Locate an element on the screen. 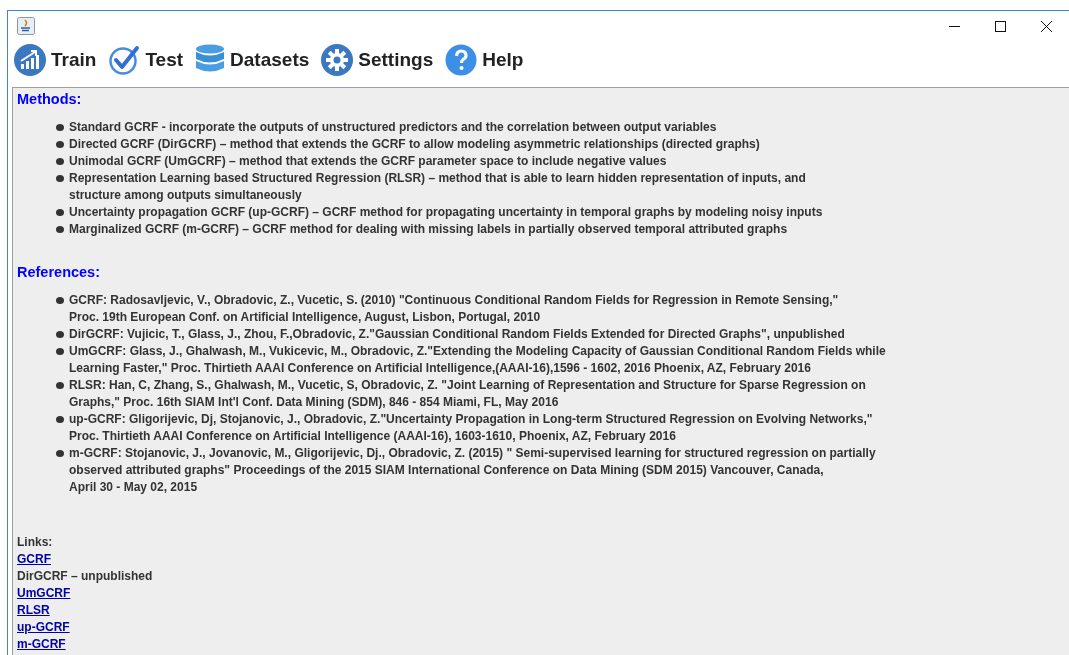 The width and height of the screenshot is (1069, 655). close-icon is located at coordinates (1046, 26).